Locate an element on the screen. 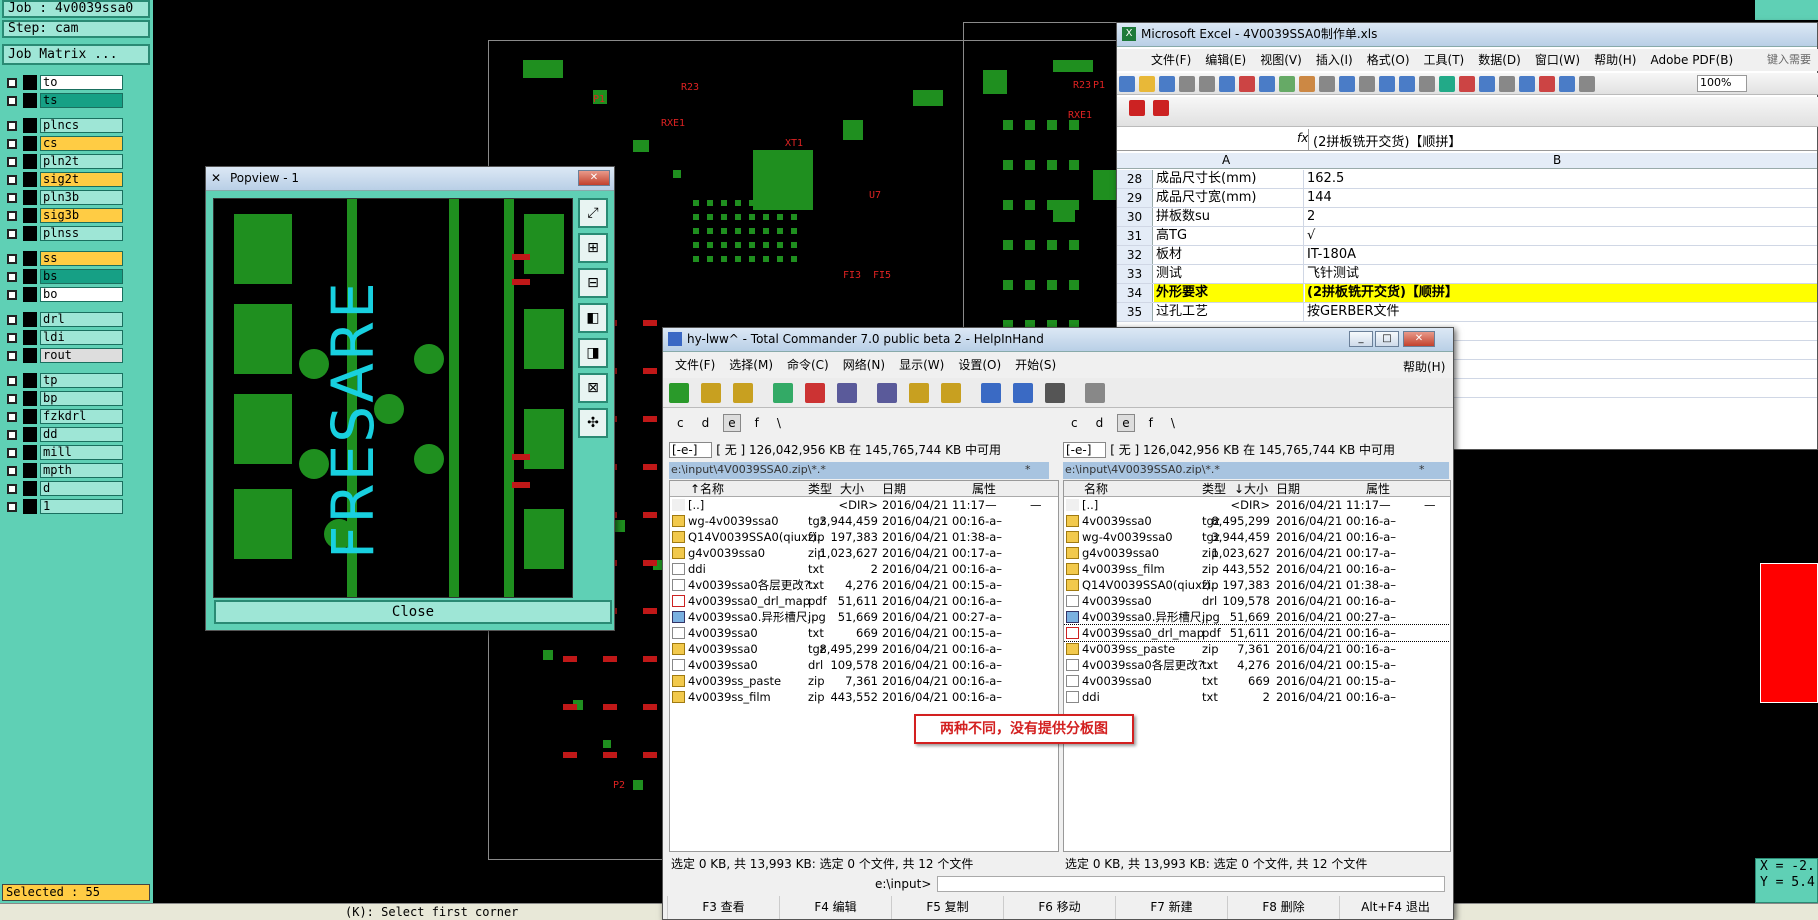  cell-a: 成品尺寸宽(mm) is located at coordinates (1229, 198).